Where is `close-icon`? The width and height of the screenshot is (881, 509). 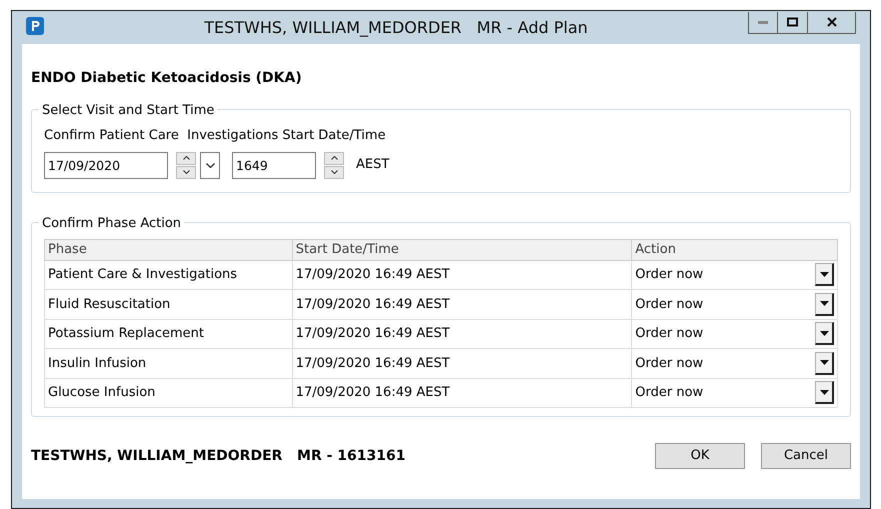 close-icon is located at coordinates (831, 22).